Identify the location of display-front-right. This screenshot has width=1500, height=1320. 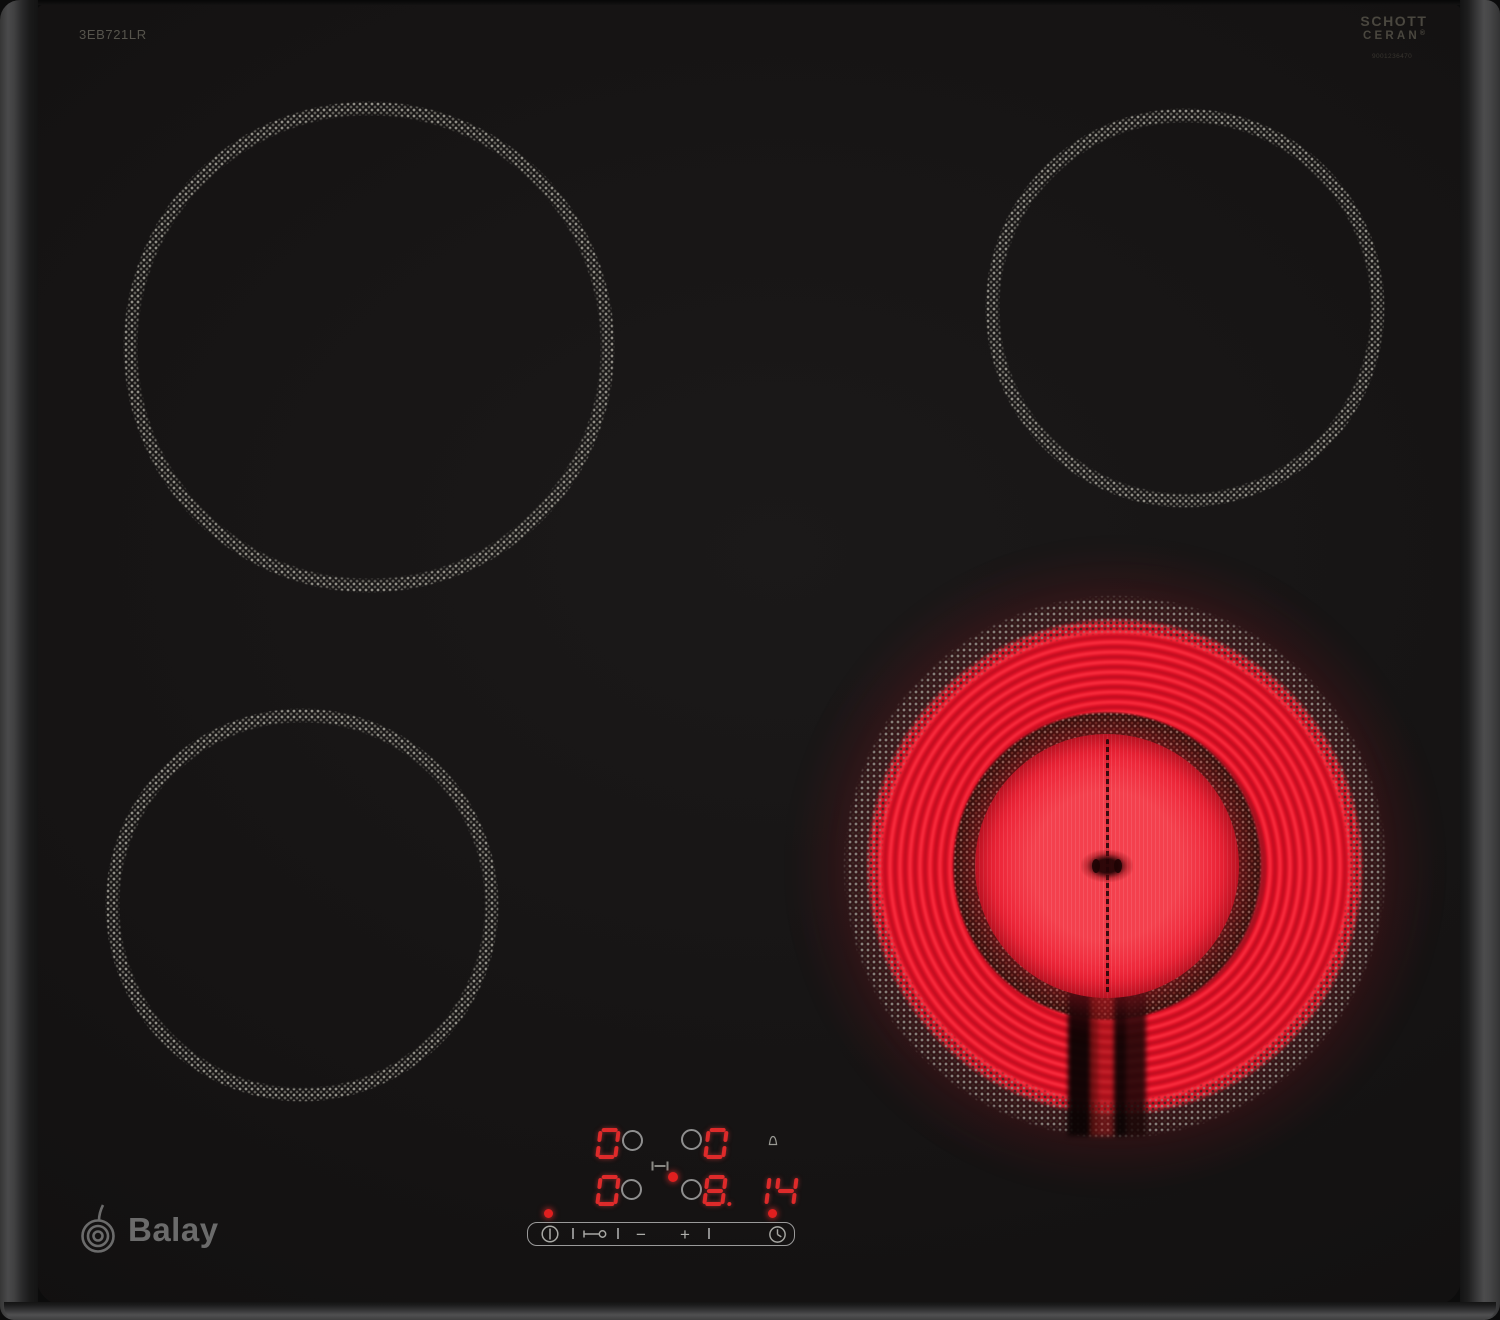
(717, 1190).